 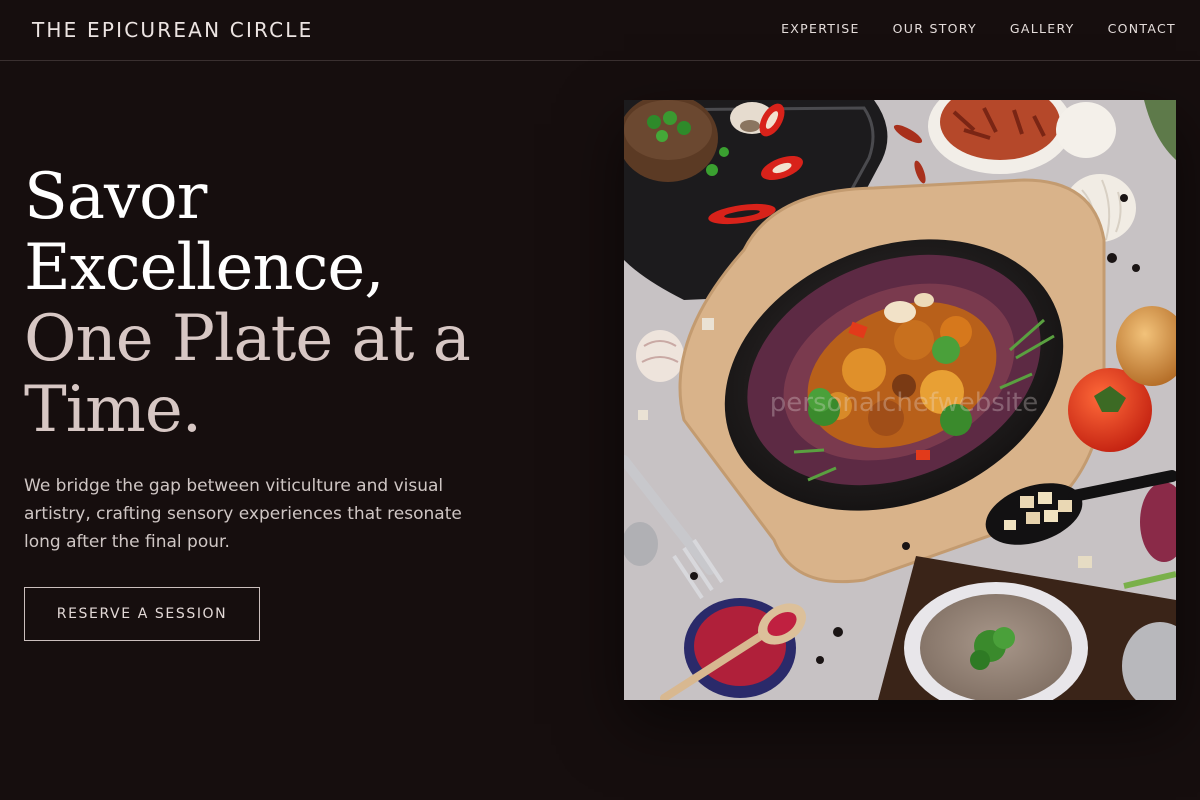 What do you see at coordinates (820, 28) in the screenshot?
I see `nav-link-expertise: EXPERTISE` at bounding box center [820, 28].